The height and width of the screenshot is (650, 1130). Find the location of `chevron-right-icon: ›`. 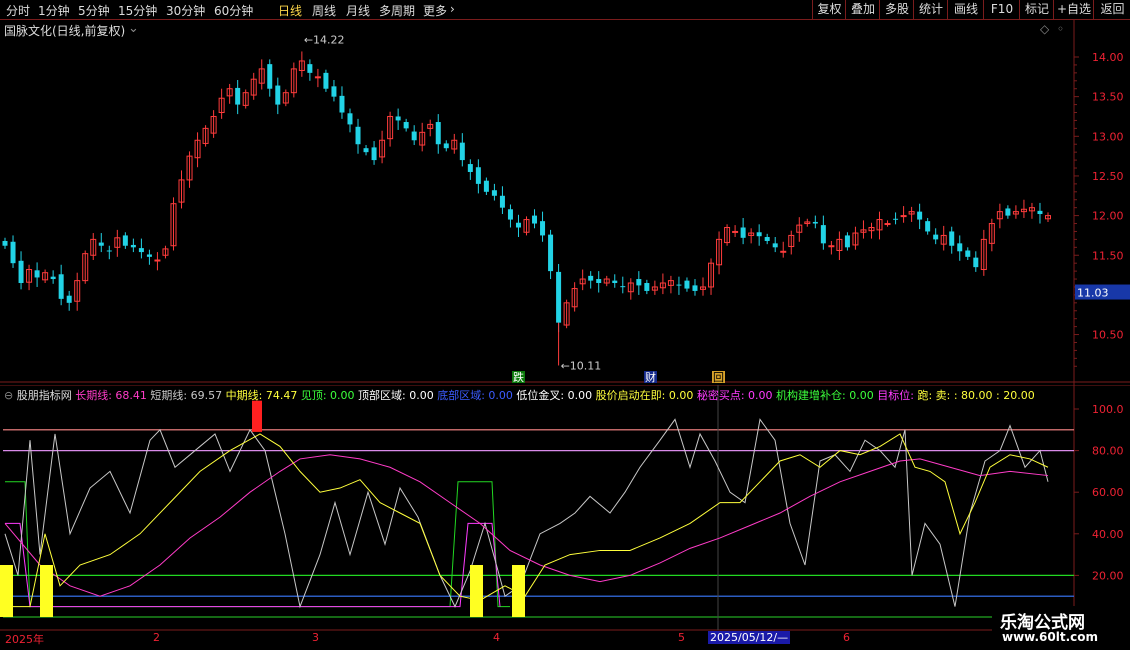

chevron-right-icon: › is located at coordinates (452, 9).